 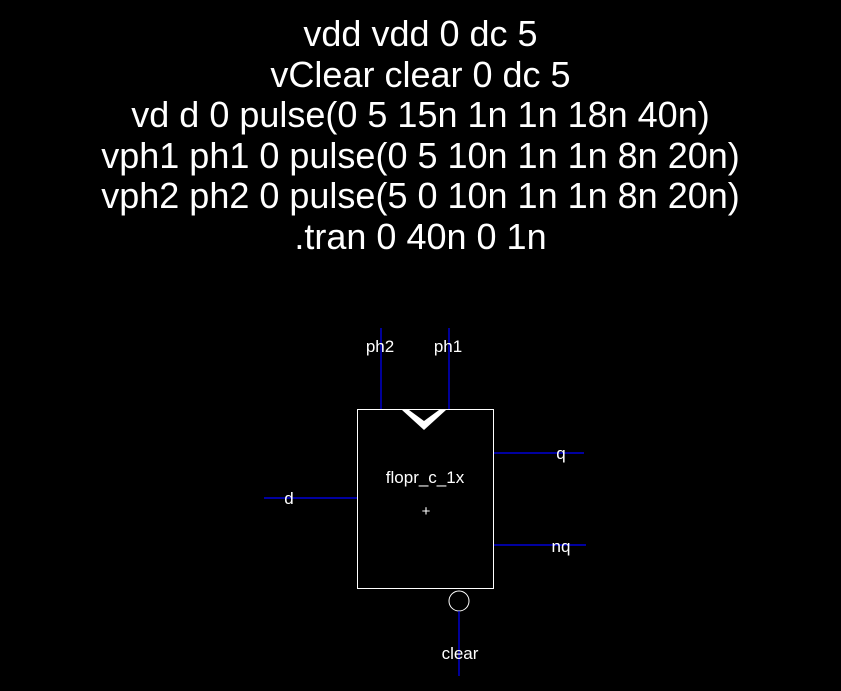 I want to click on pin-label-ph2: ph2, so click(x=380, y=346).